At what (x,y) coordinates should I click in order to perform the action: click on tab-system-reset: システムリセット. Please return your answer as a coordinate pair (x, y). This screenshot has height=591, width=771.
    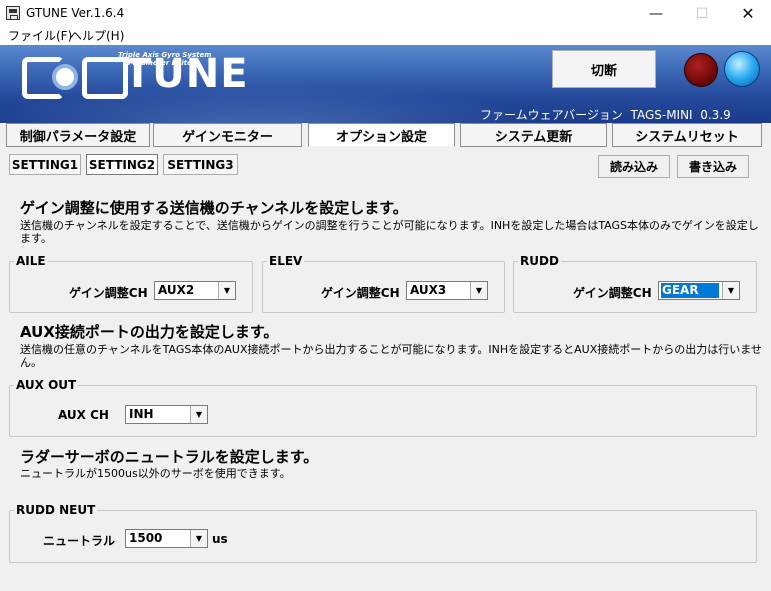
    Looking at the image, I should click on (687, 135).